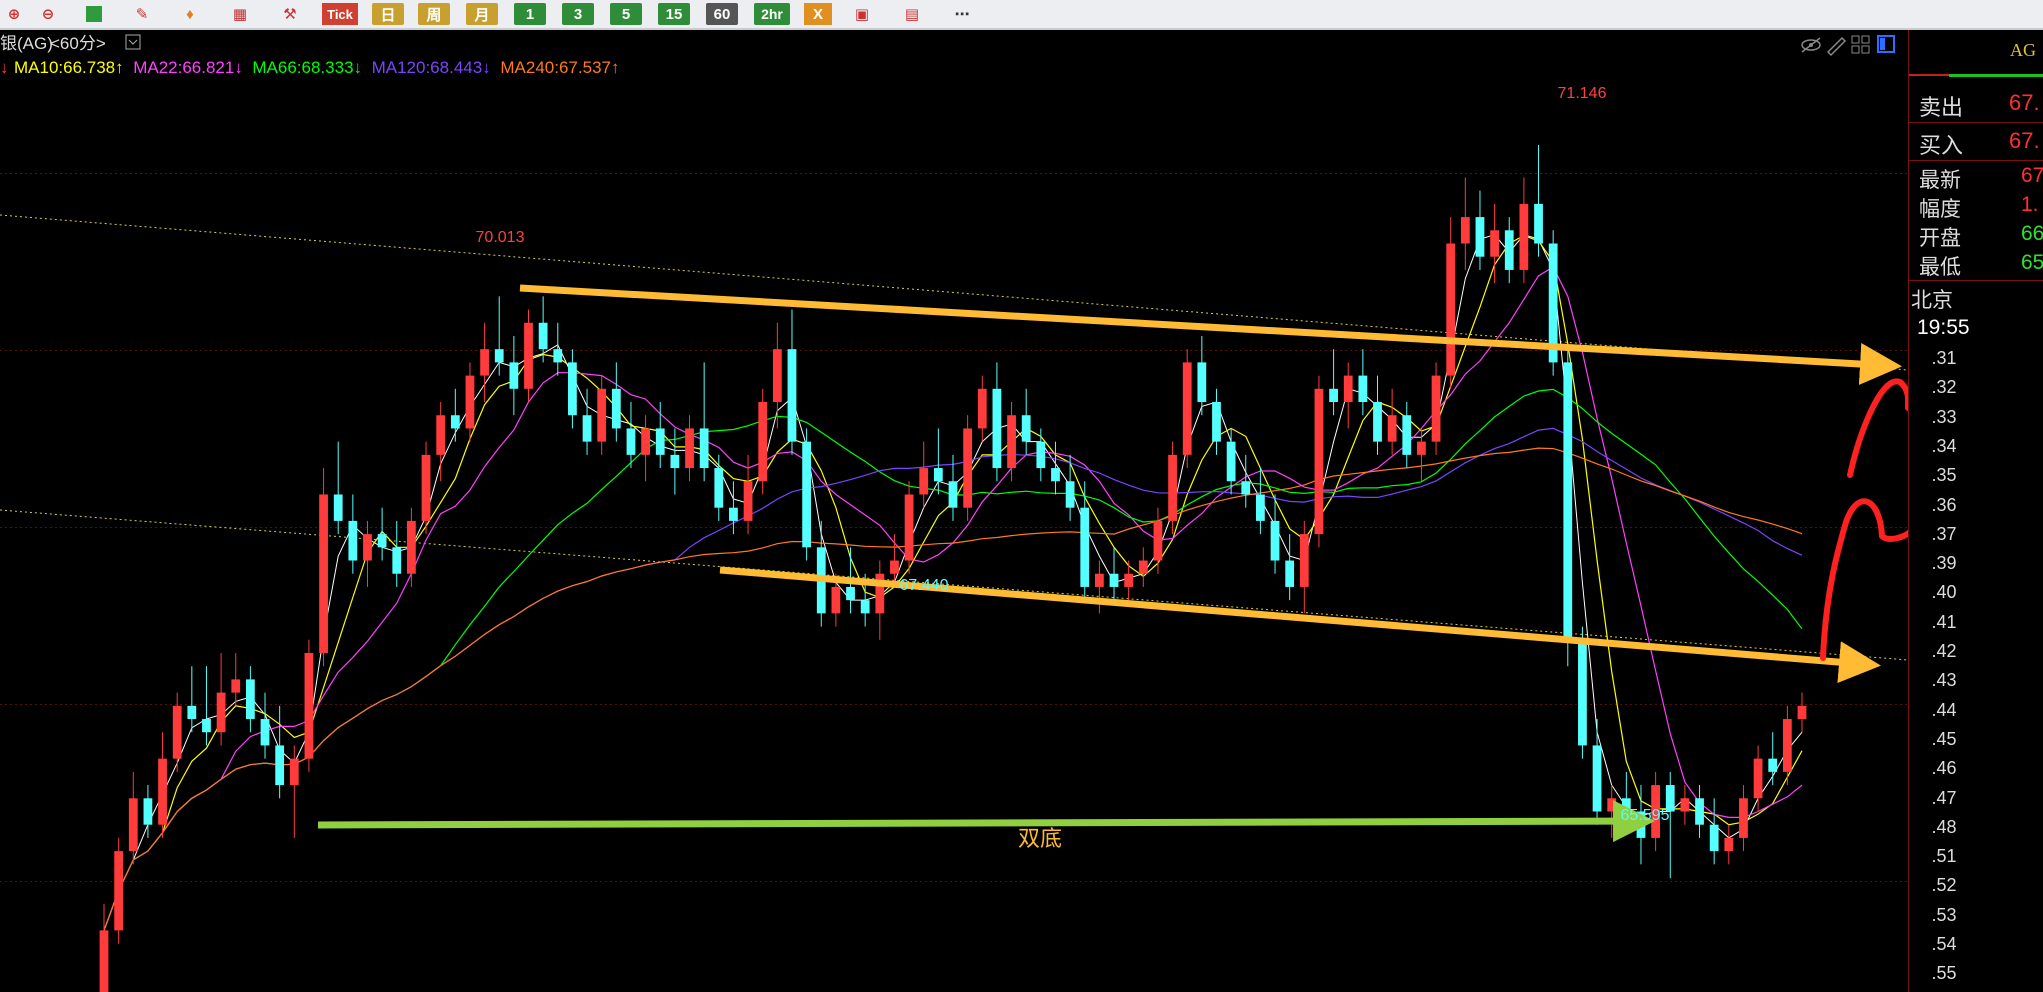 This screenshot has height=992, width=2043. Describe the element at coordinates (434, 14) in the screenshot. I see `week-button: 周` at that location.